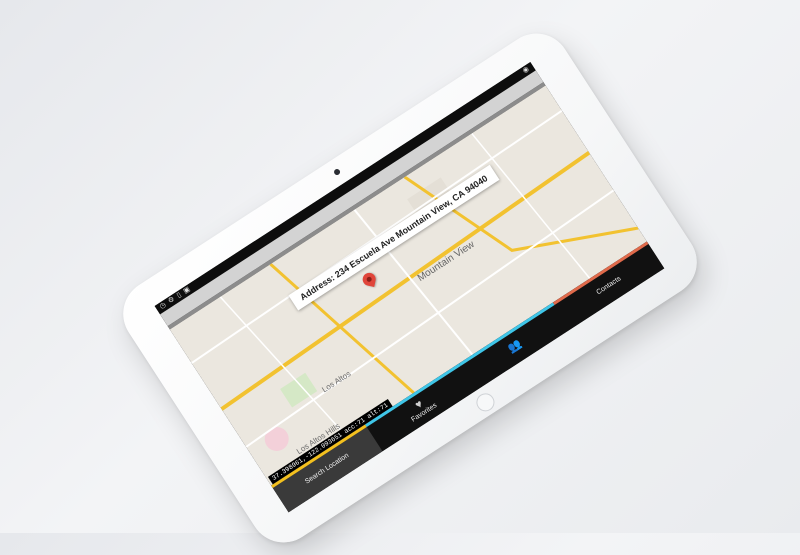  Describe the element at coordinates (609, 285) in the screenshot. I see `contacts-label: Contacts` at that location.